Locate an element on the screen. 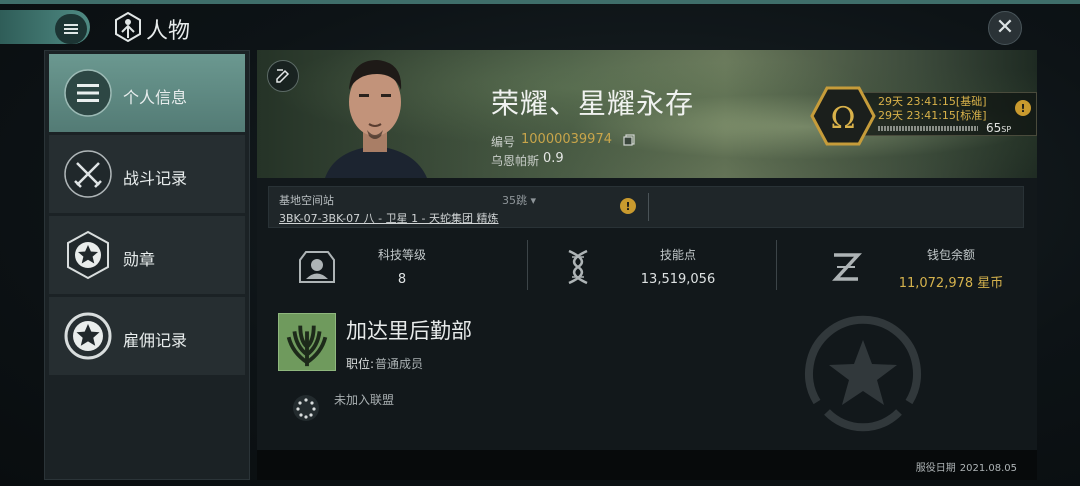 The height and width of the screenshot is (486, 1080). security-system: 乌恩帕斯 is located at coordinates (515, 161).